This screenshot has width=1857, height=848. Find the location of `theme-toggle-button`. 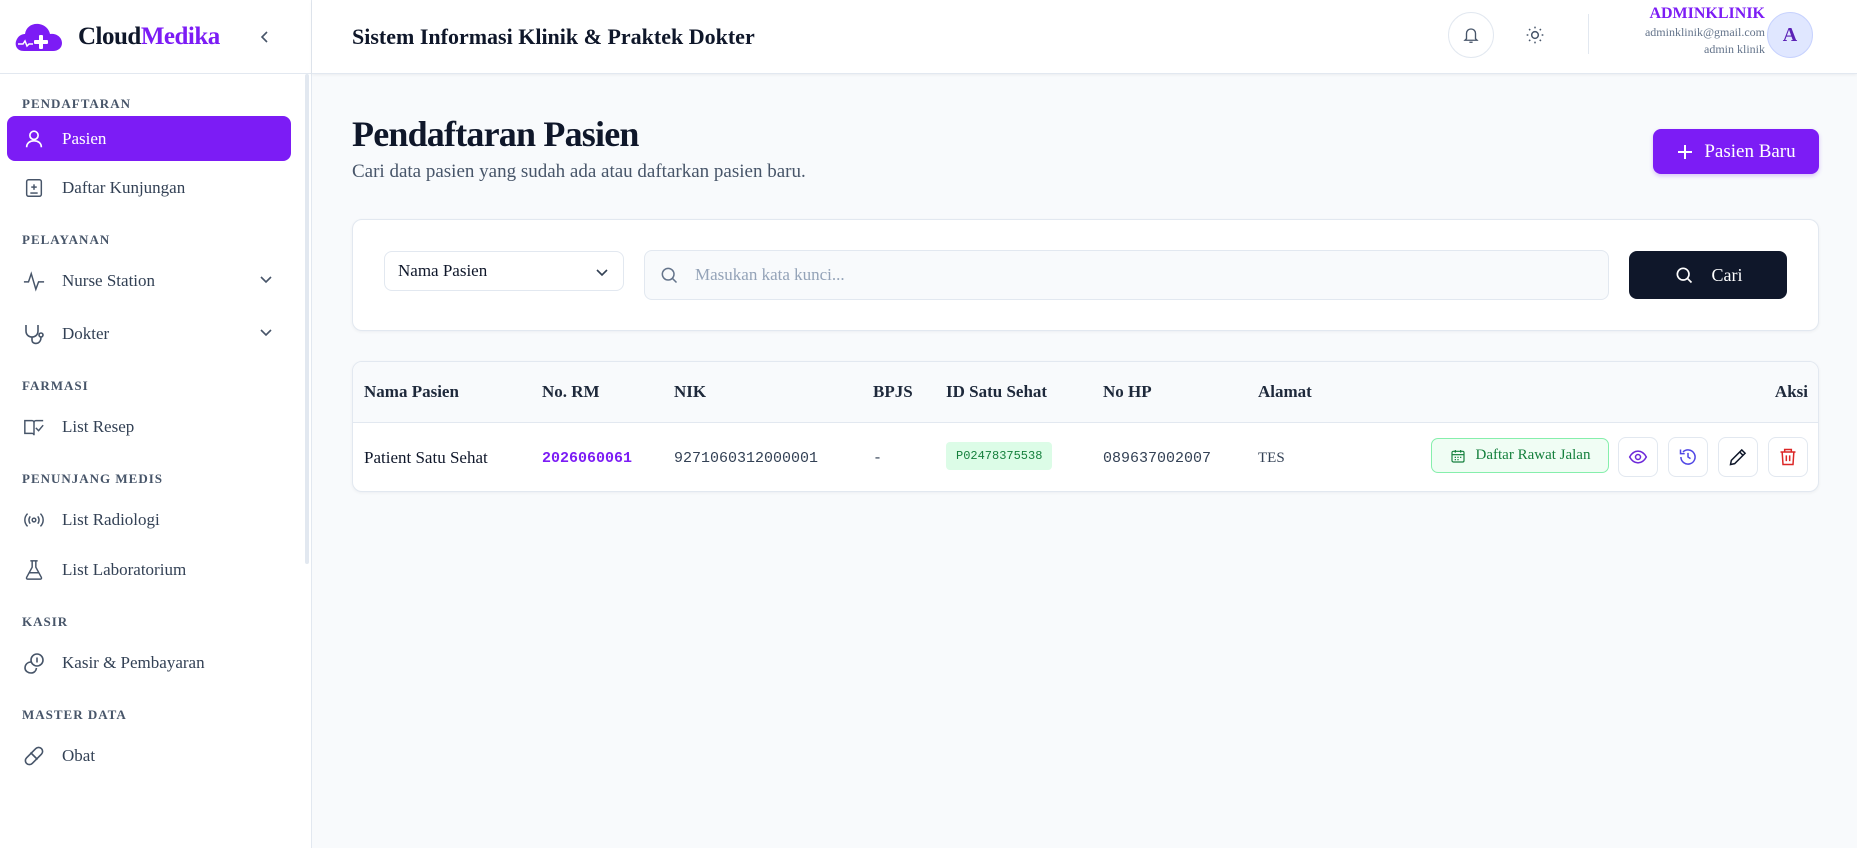

theme-toggle-button is located at coordinates (1535, 35).